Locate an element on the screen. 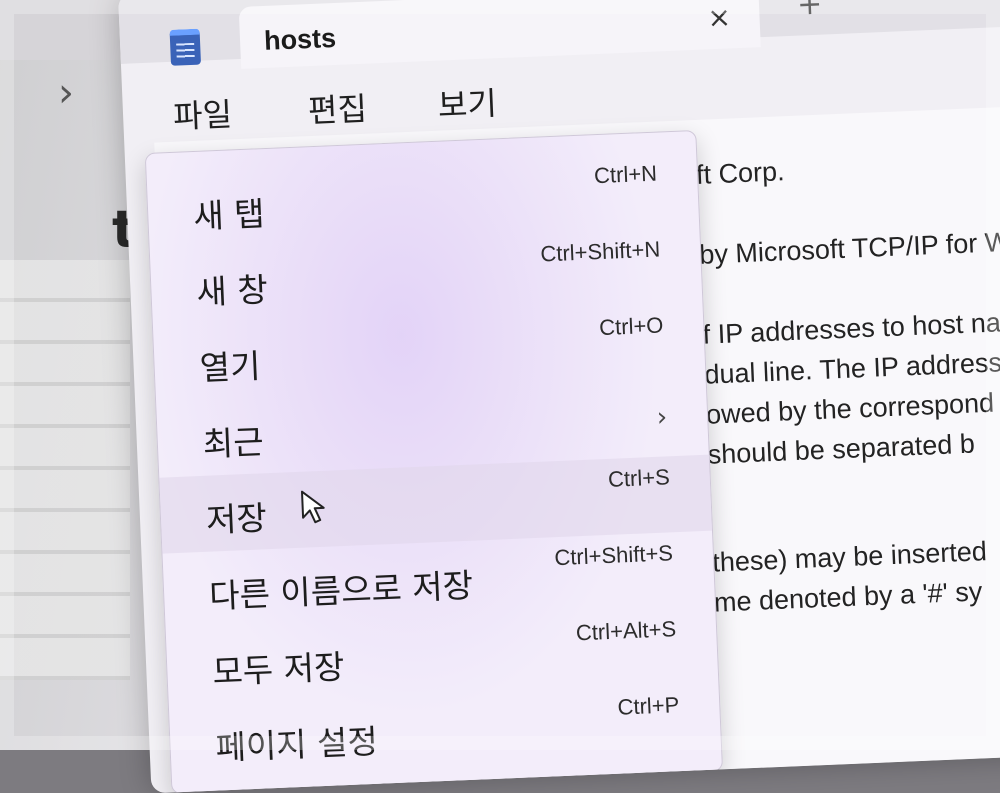  document-line: by Microsoft TCP/IP for W is located at coordinates (849, 248).